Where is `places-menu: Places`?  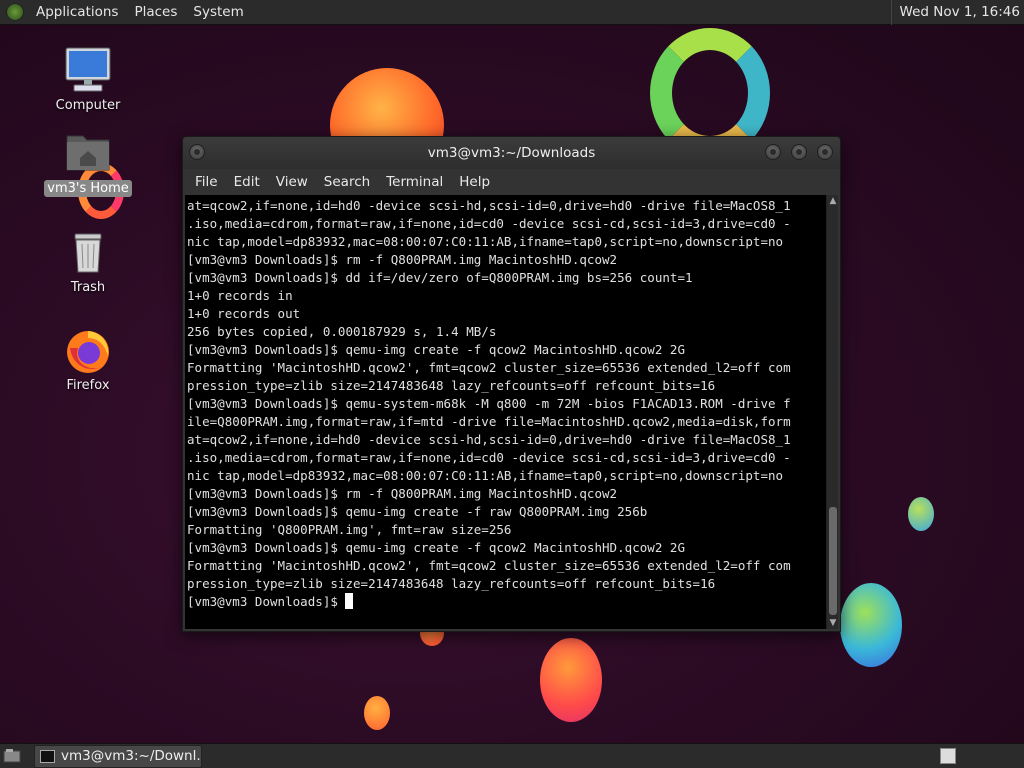
places-menu: Places is located at coordinates (155, 12).